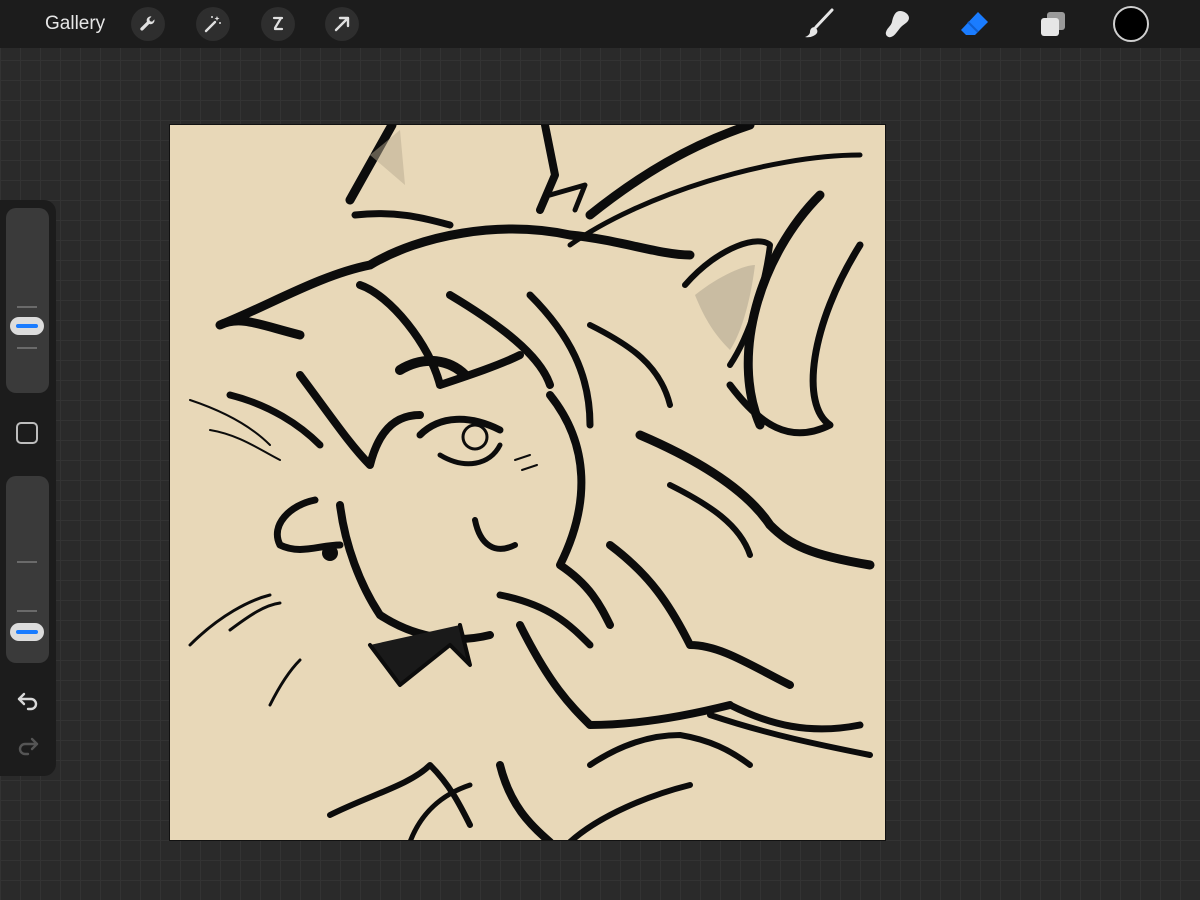  Describe the element at coordinates (28, 746) in the screenshot. I see `redo-icon` at that location.